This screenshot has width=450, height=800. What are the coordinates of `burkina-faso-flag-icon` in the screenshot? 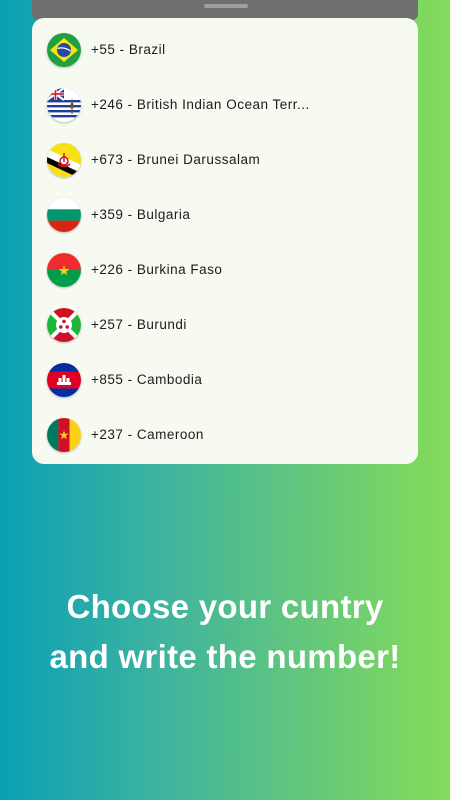 It's located at (64, 269).